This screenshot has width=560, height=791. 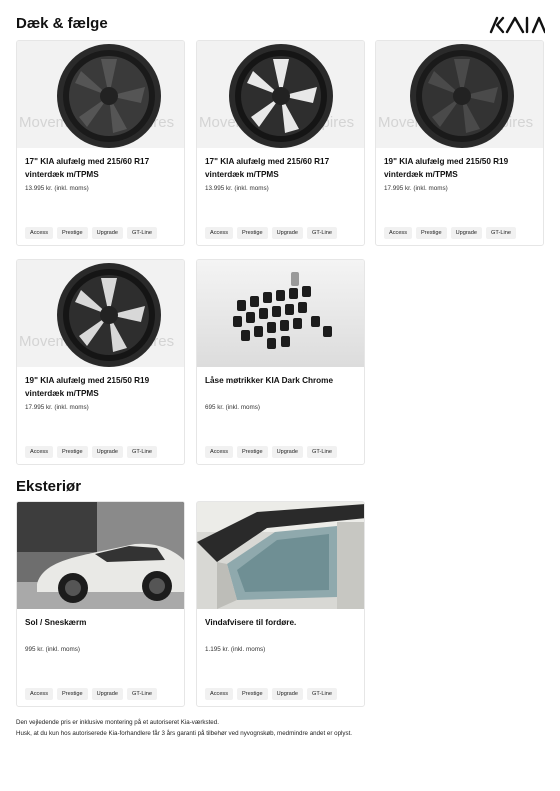 I want to click on product-price: 995 kr. (inkl. moms), so click(x=52, y=649).